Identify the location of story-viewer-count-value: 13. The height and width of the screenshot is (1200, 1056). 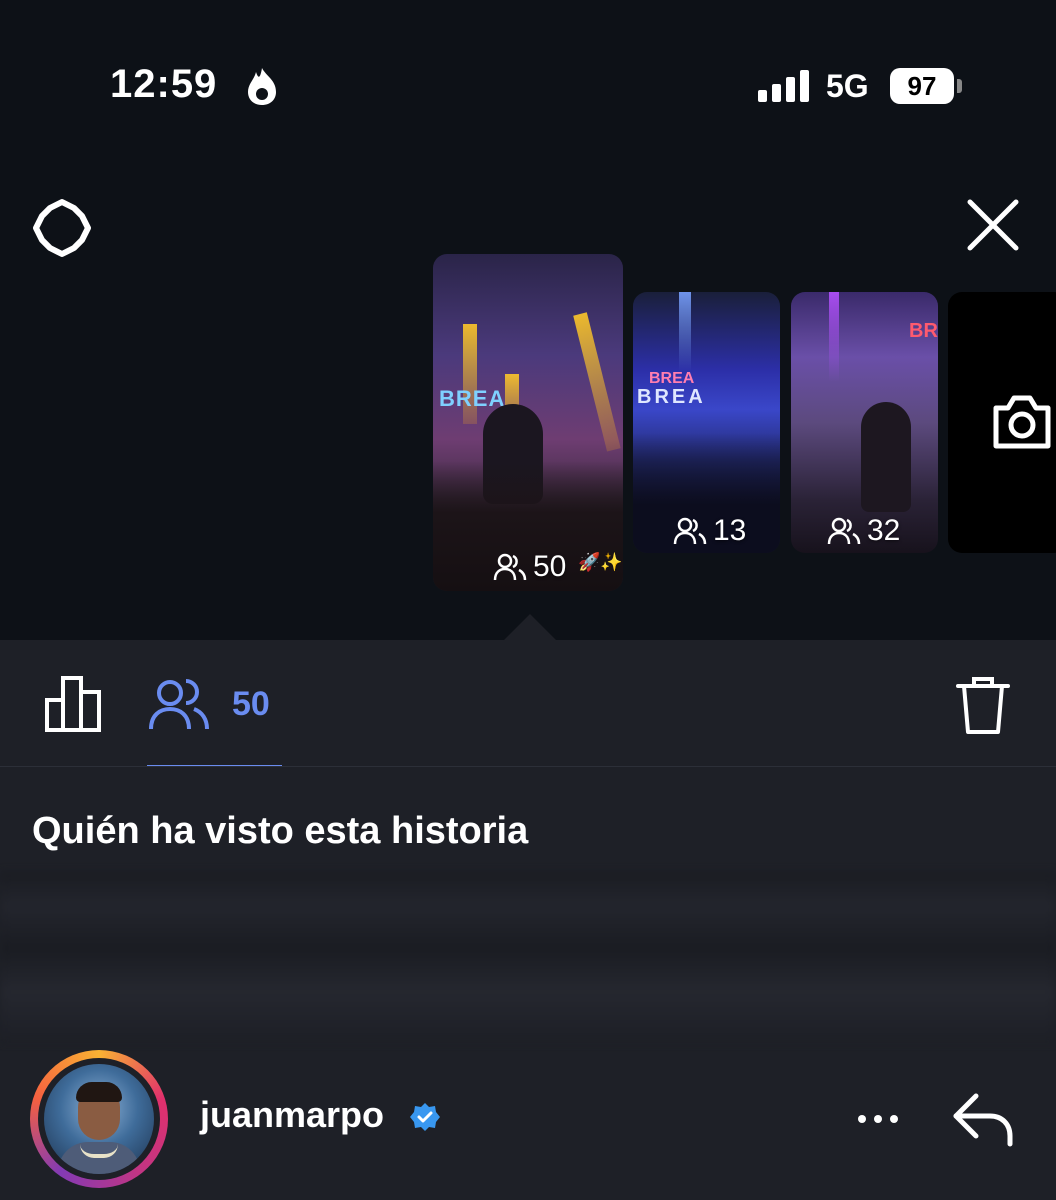
(730, 530).